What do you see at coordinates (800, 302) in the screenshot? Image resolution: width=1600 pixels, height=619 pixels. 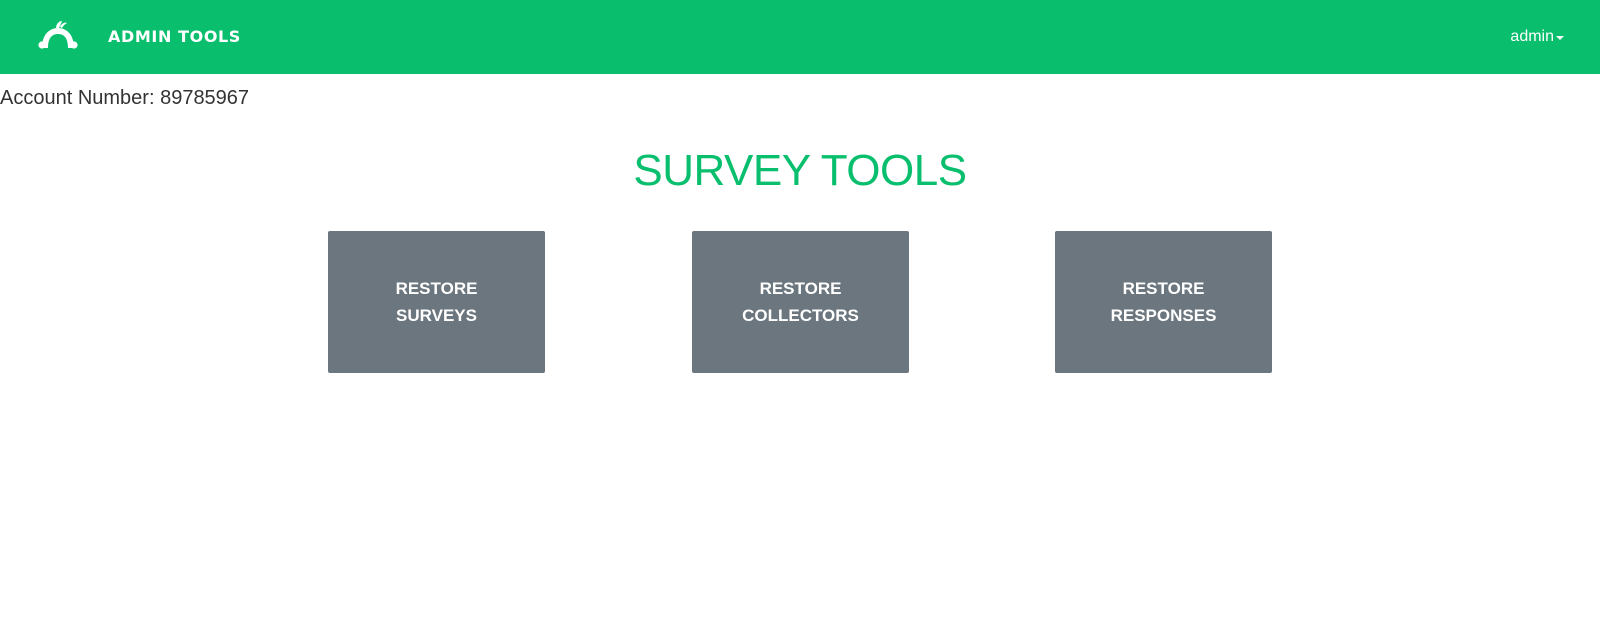 I see `restore-collectors-button: RESTORE COLLECTORS` at bounding box center [800, 302].